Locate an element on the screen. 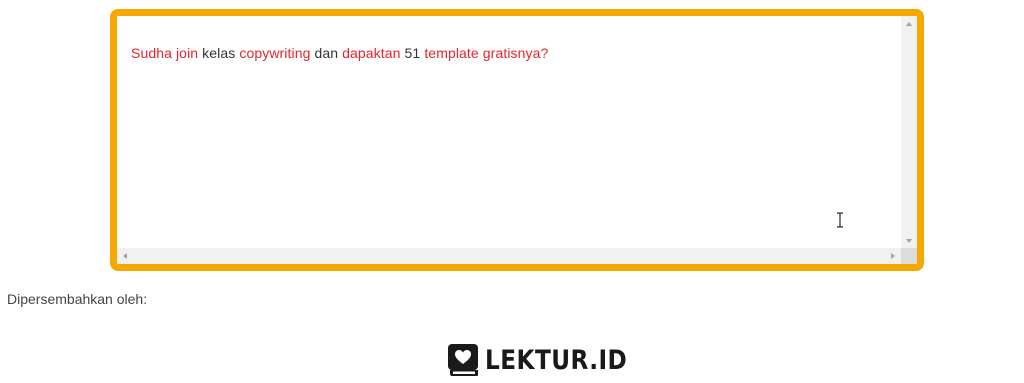 Image resolution: width=1024 pixels, height=383 pixels. misspelled-word: copywriting is located at coordinates (274, 53).